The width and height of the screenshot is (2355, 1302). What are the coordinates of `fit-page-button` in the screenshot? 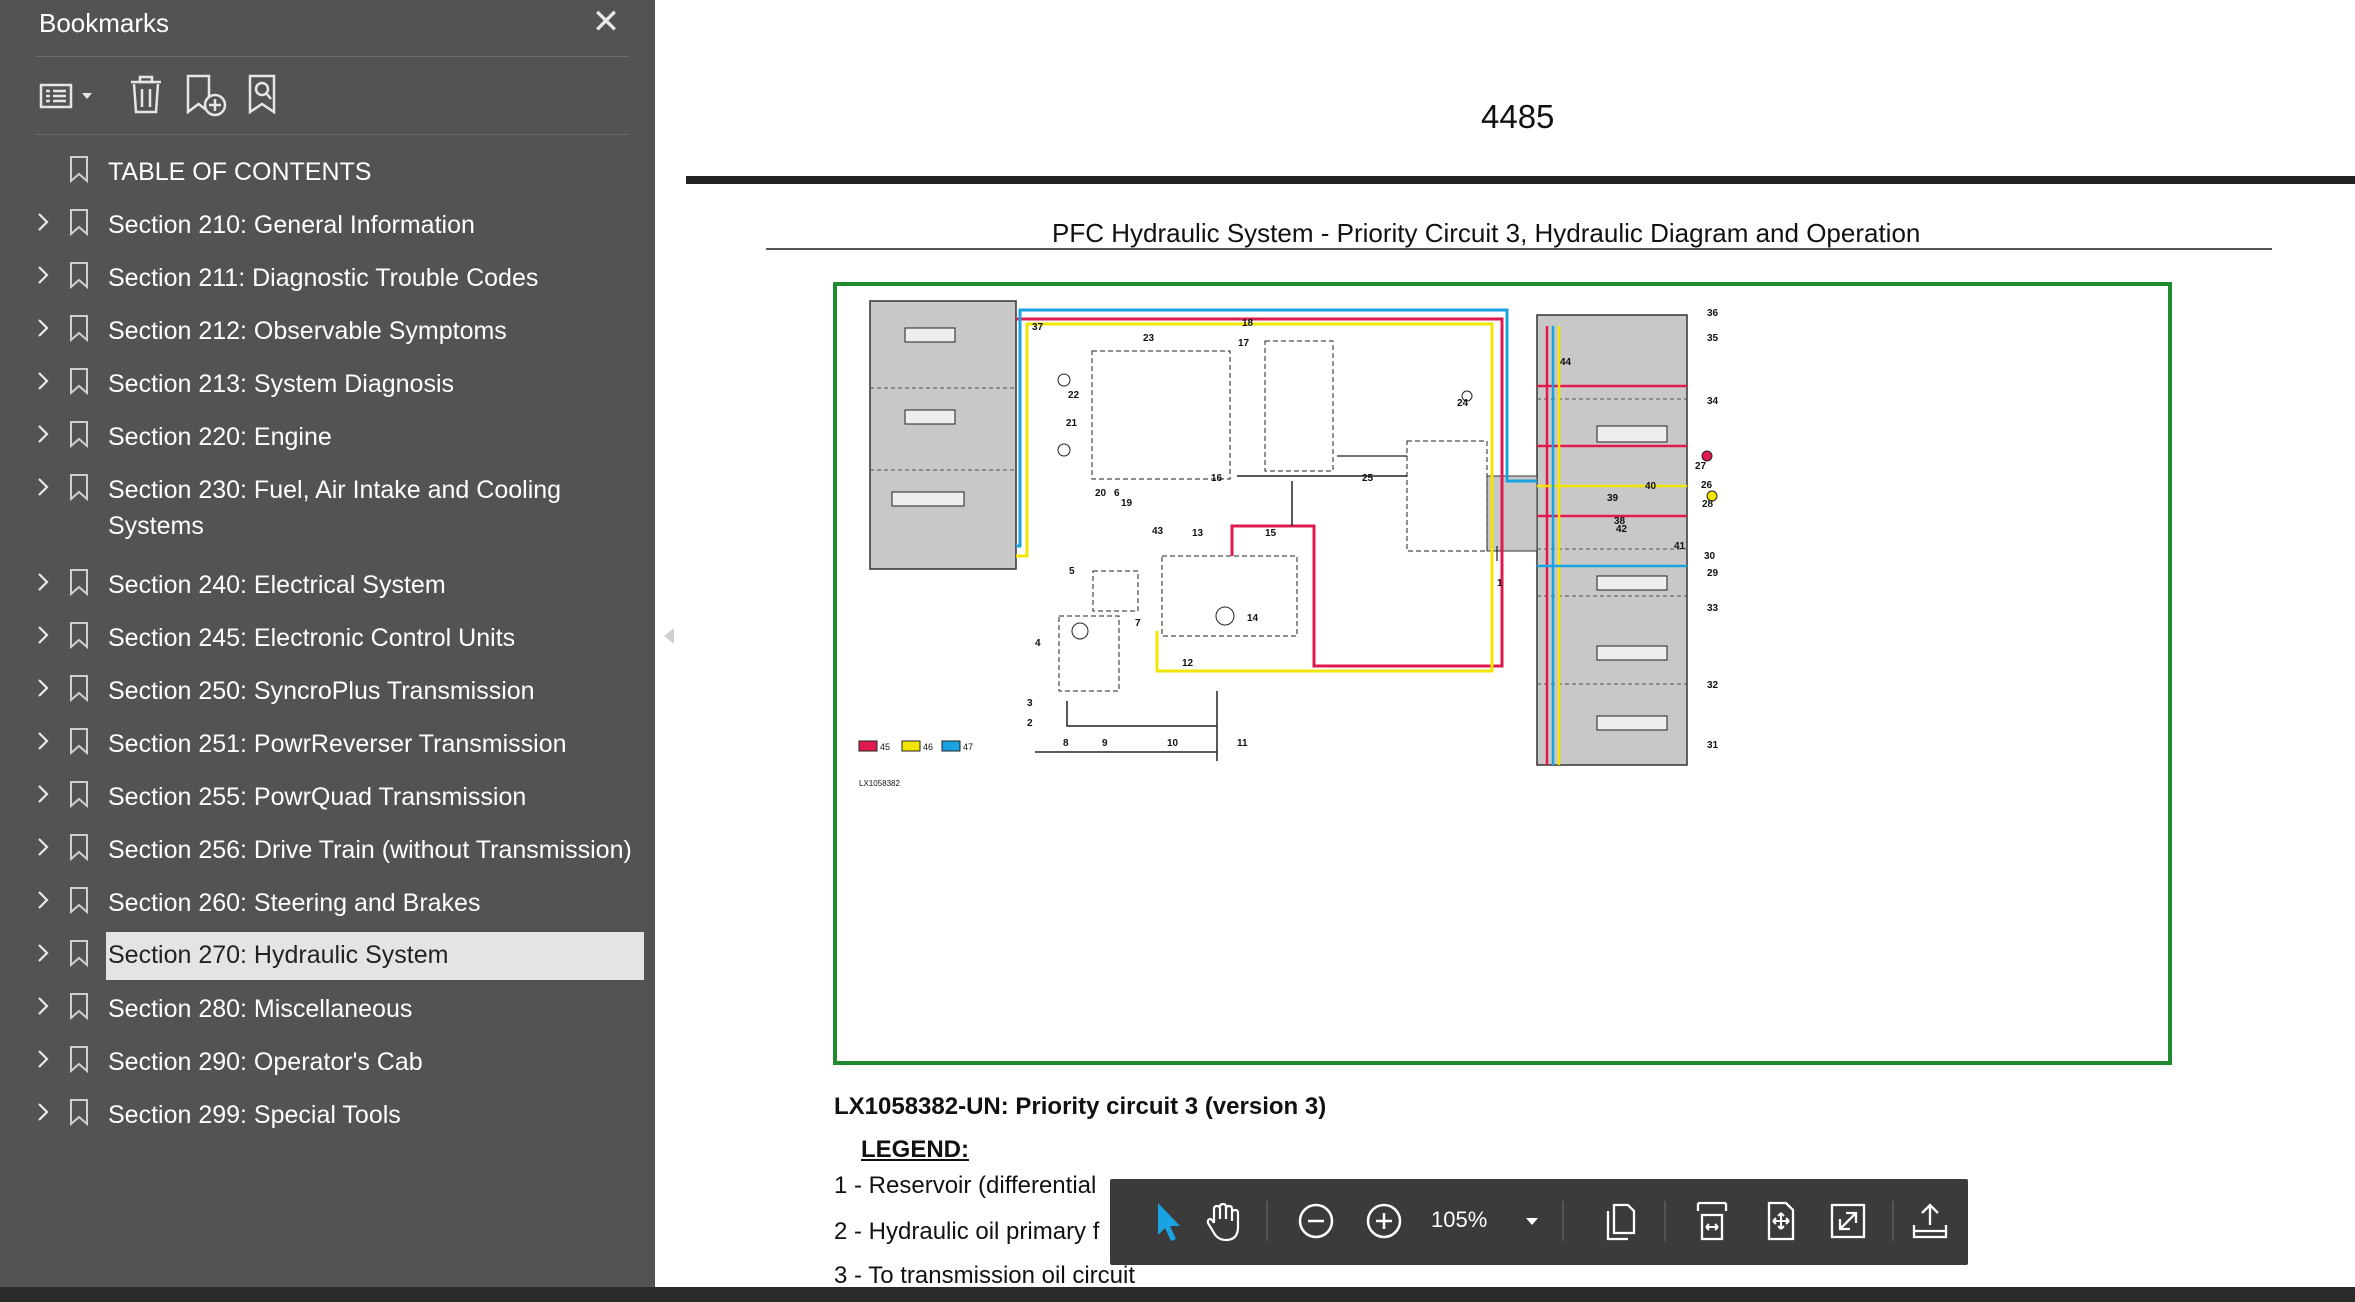 It's located at (1780, 1221).